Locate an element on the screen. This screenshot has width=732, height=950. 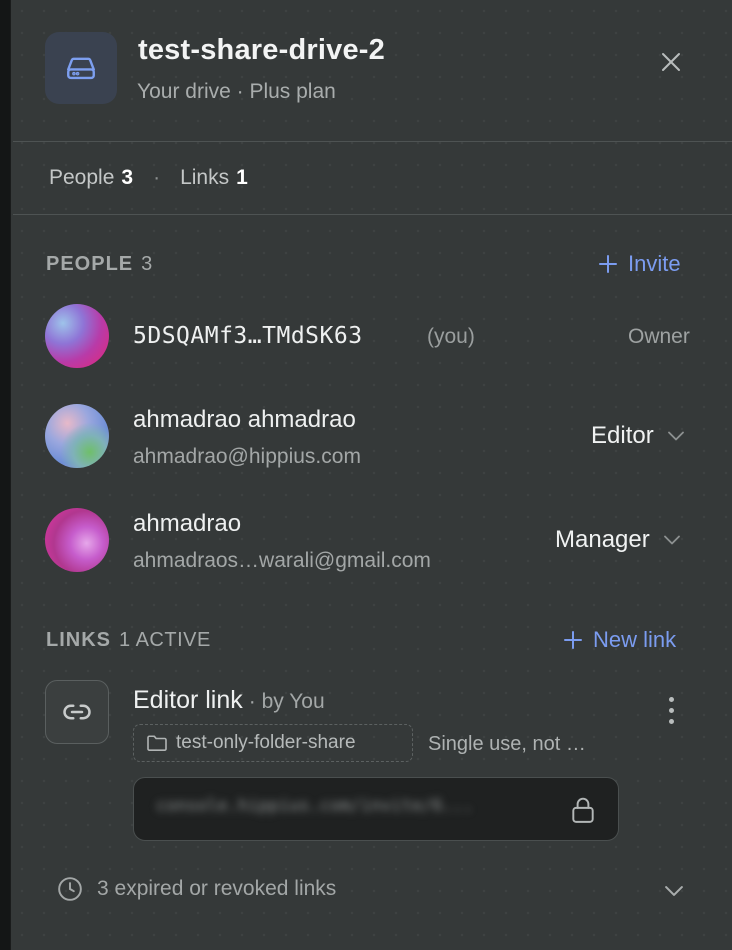
summary-divider is located at coordinates (372, 214).